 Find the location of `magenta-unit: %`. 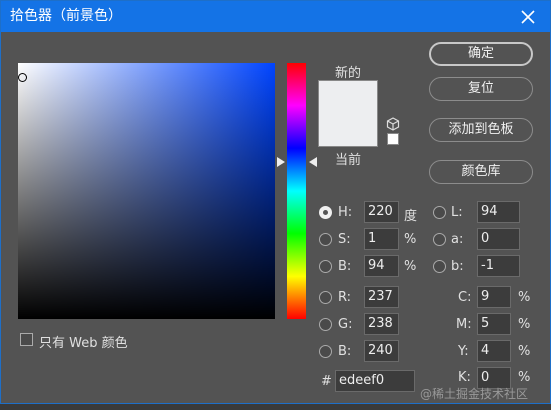

magenta-unit: % is located at coordinates (524, 324).